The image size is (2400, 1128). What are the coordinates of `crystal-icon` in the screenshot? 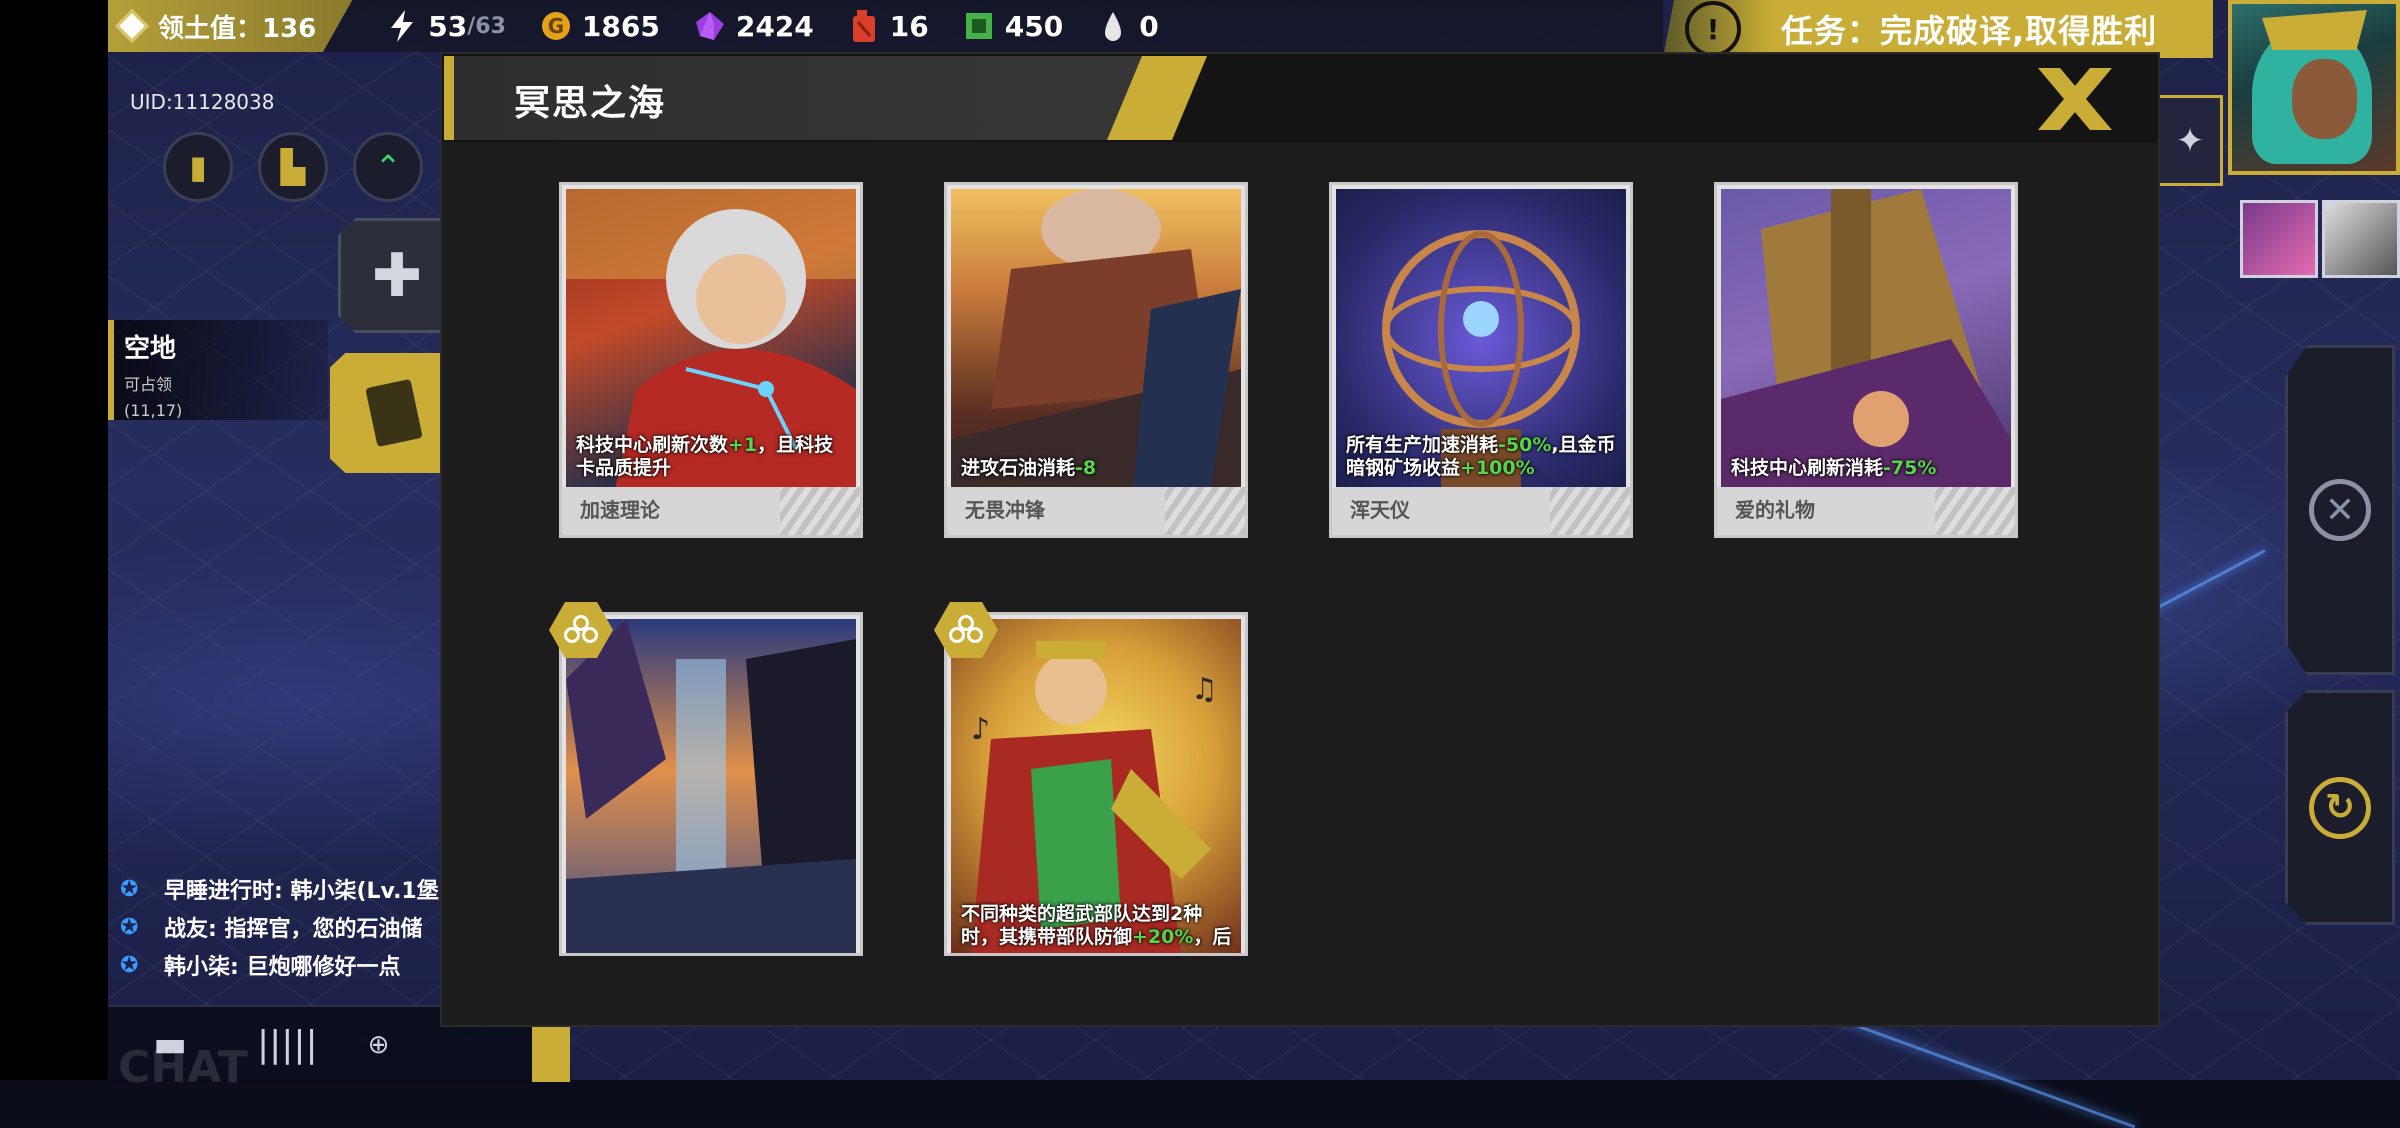 It's located at (710, 26).